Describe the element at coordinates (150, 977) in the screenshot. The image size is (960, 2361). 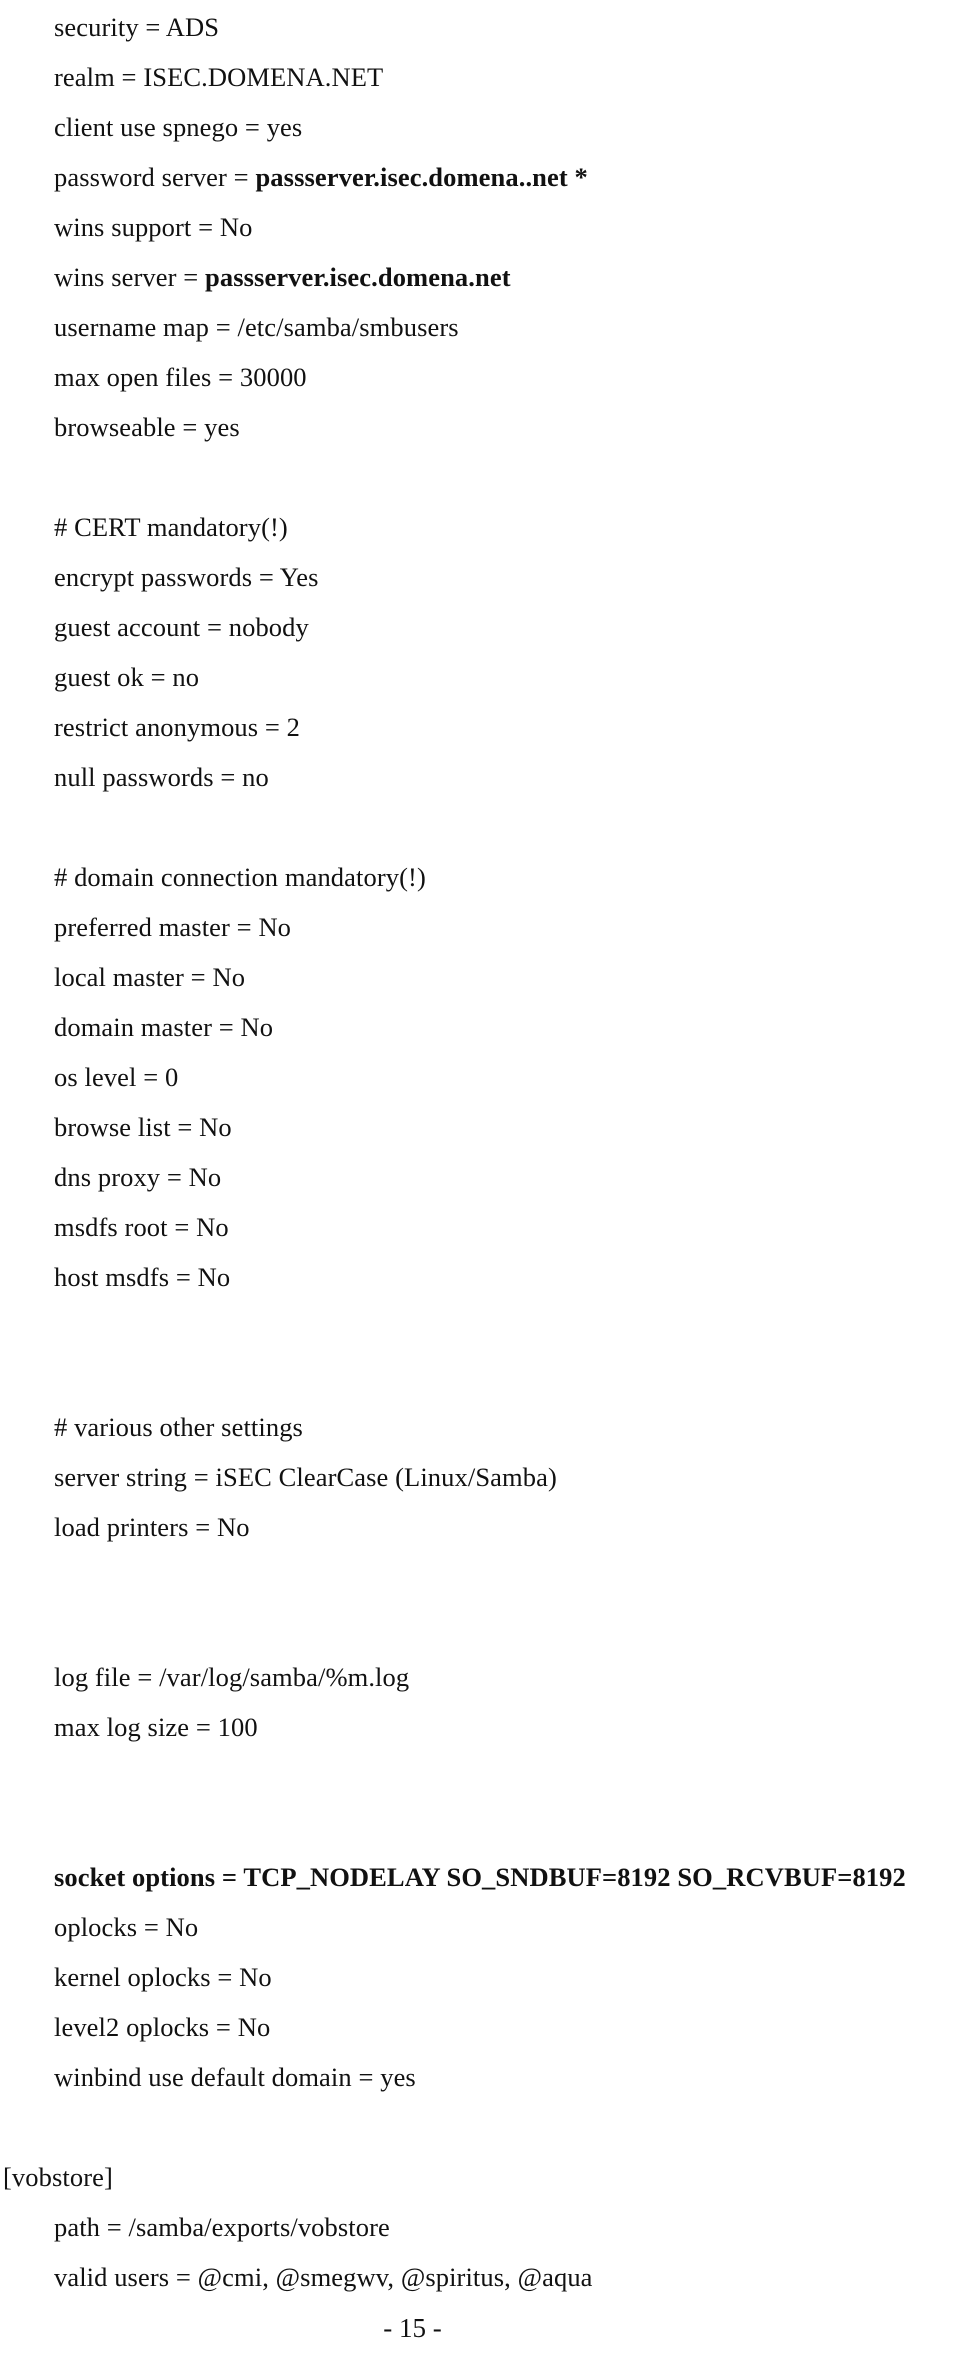
I see `config-line-text: local master = No` at that location.